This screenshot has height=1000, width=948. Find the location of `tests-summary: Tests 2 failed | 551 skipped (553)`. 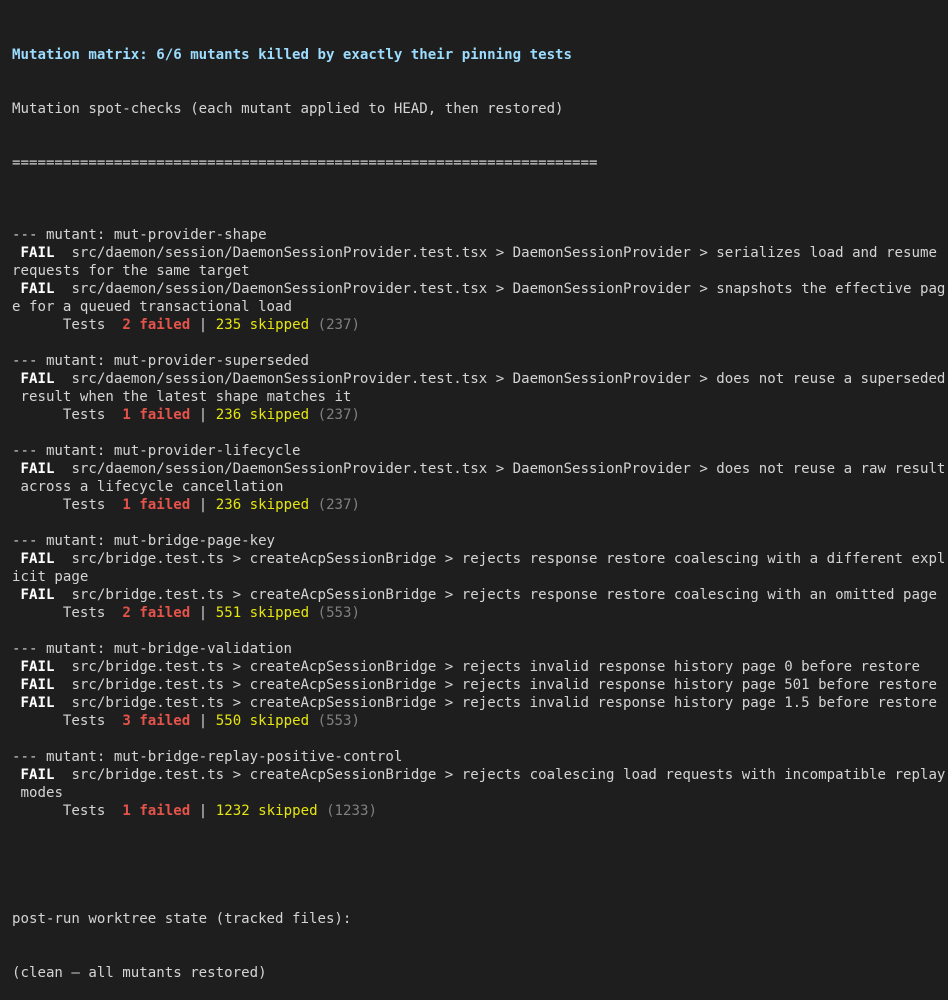

tests-summary: Tests 2 failed | 551 skipped (553) is located at coordinates (475, 613).